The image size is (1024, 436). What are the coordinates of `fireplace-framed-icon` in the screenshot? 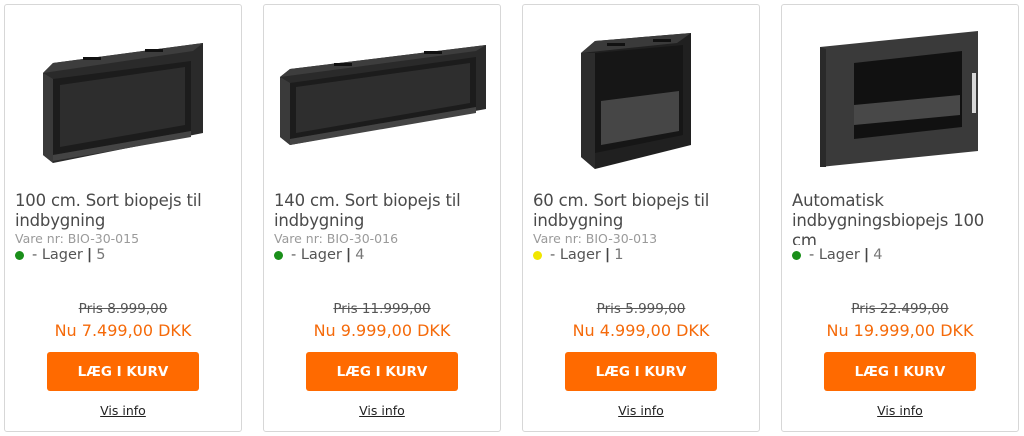 It's located at (899, 99).